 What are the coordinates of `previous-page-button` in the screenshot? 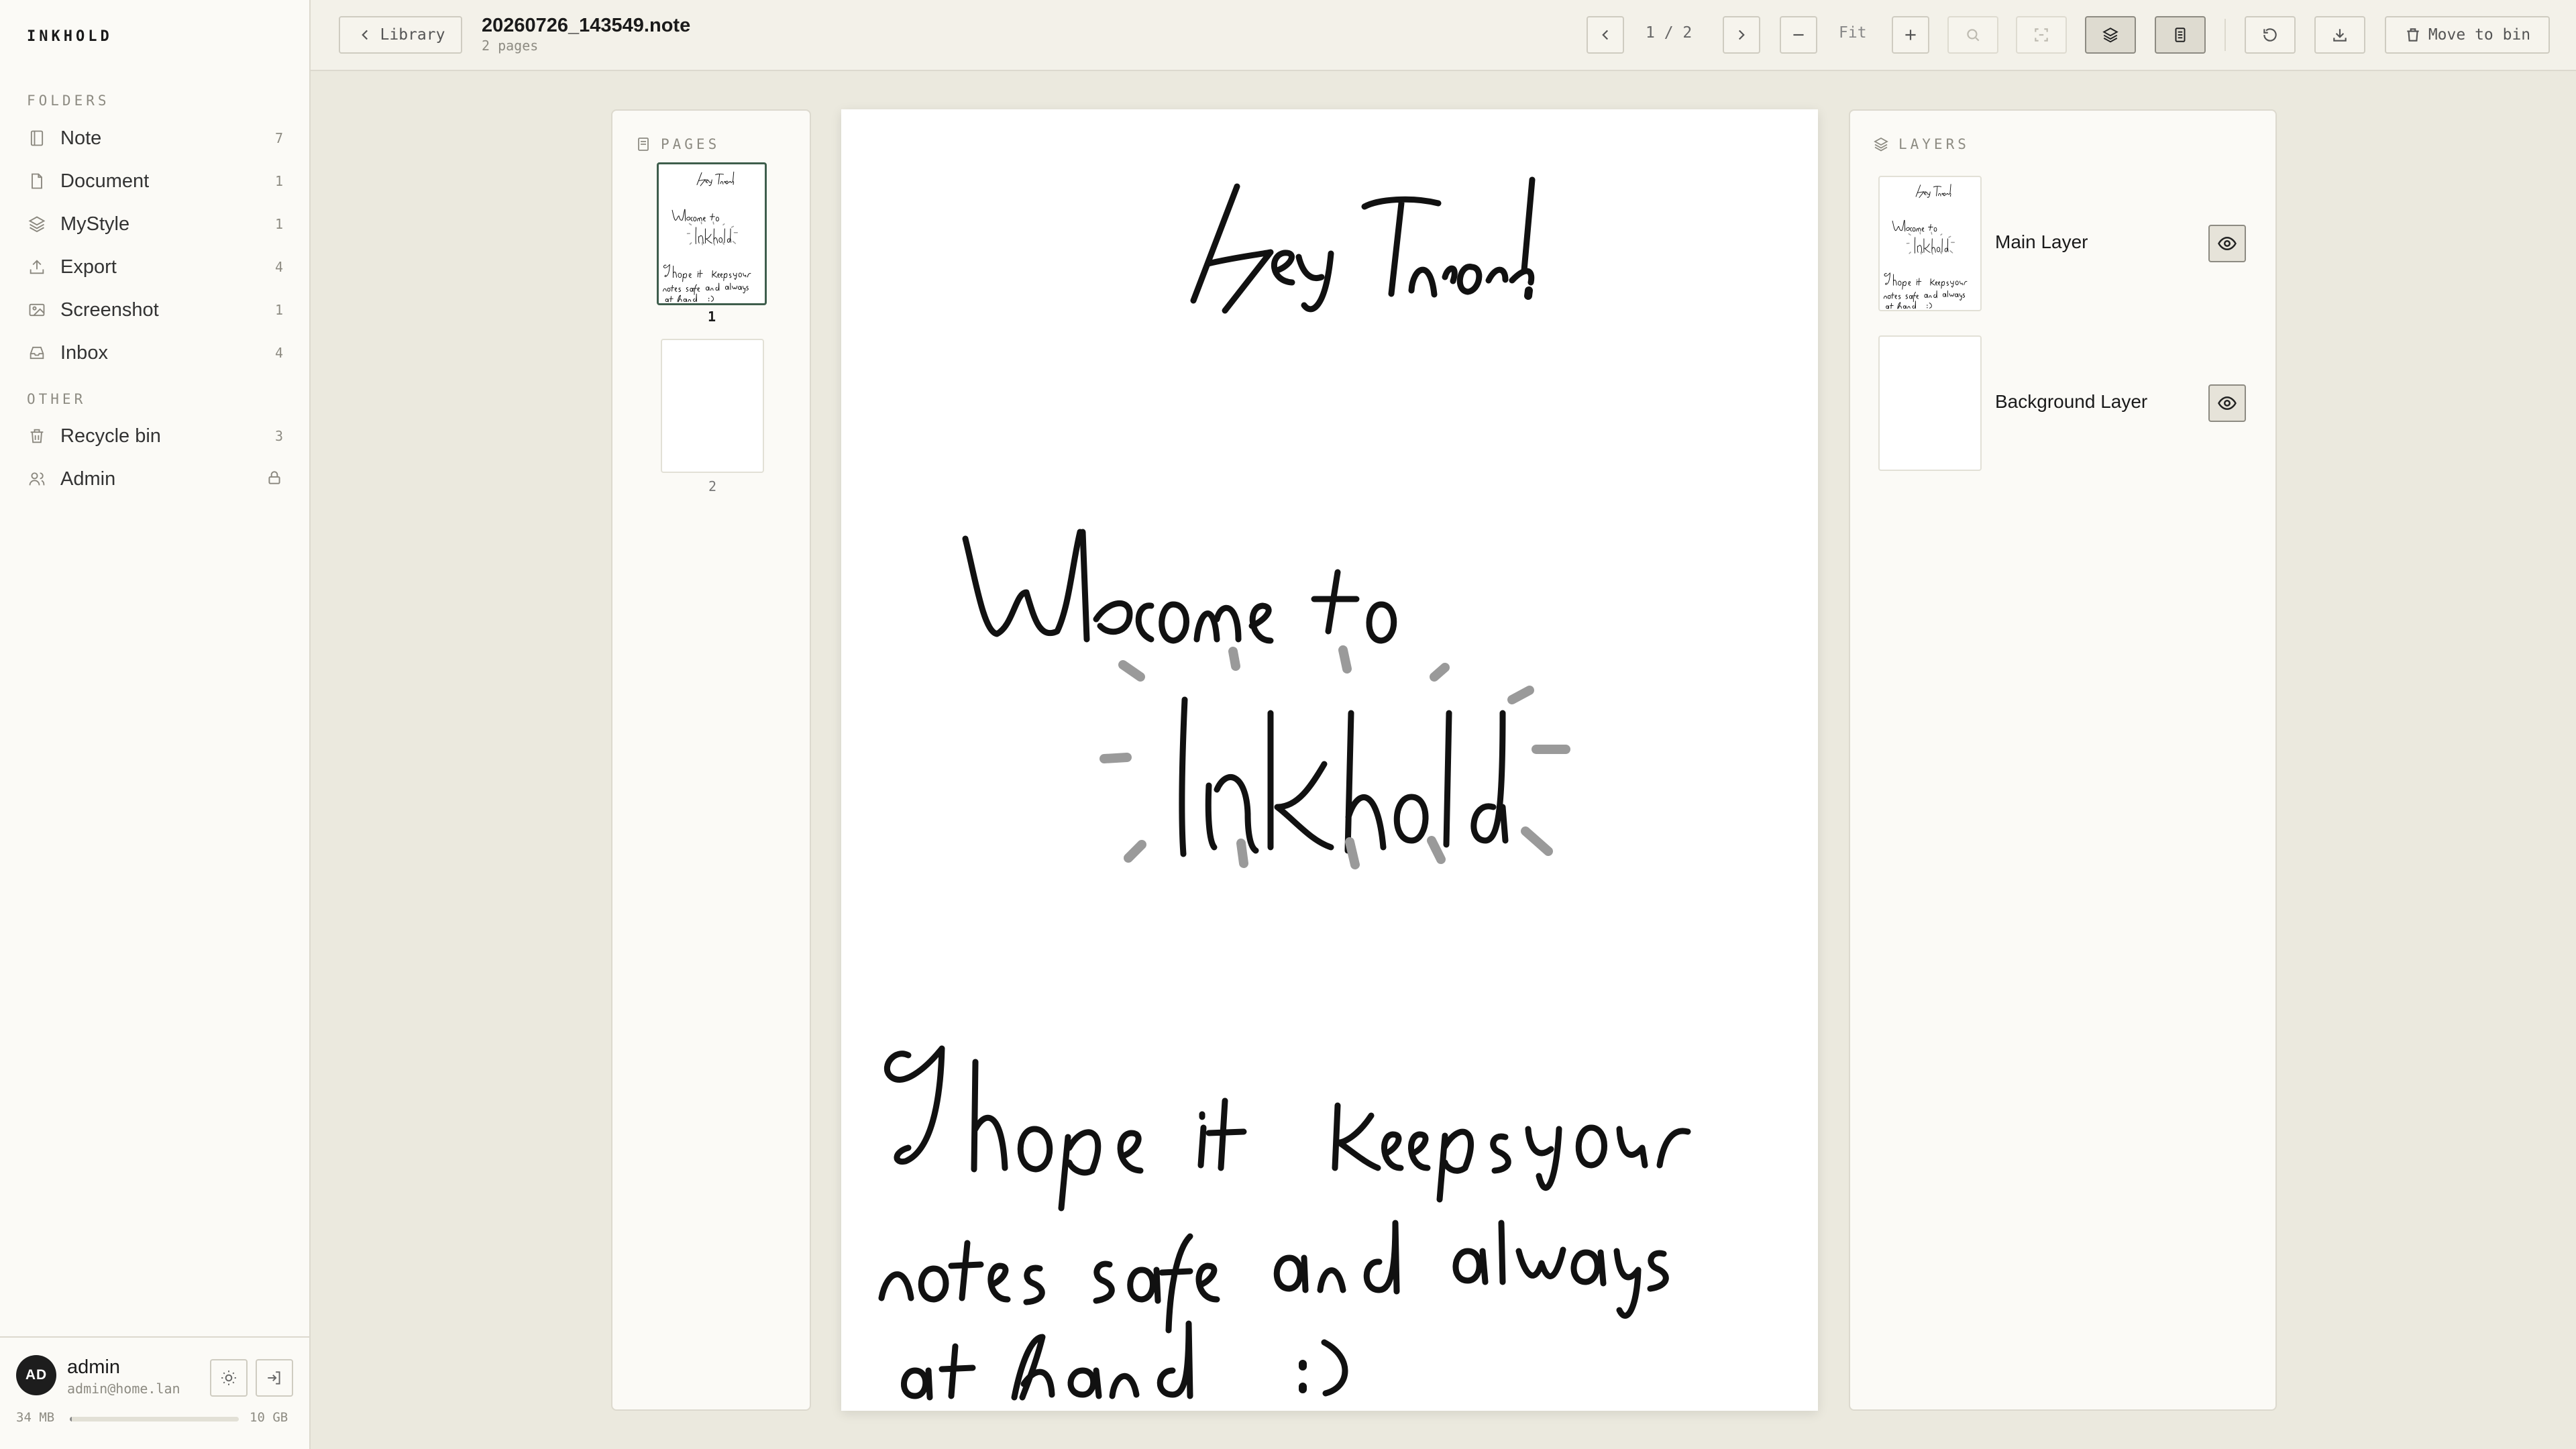 It's located at (1605, 35).